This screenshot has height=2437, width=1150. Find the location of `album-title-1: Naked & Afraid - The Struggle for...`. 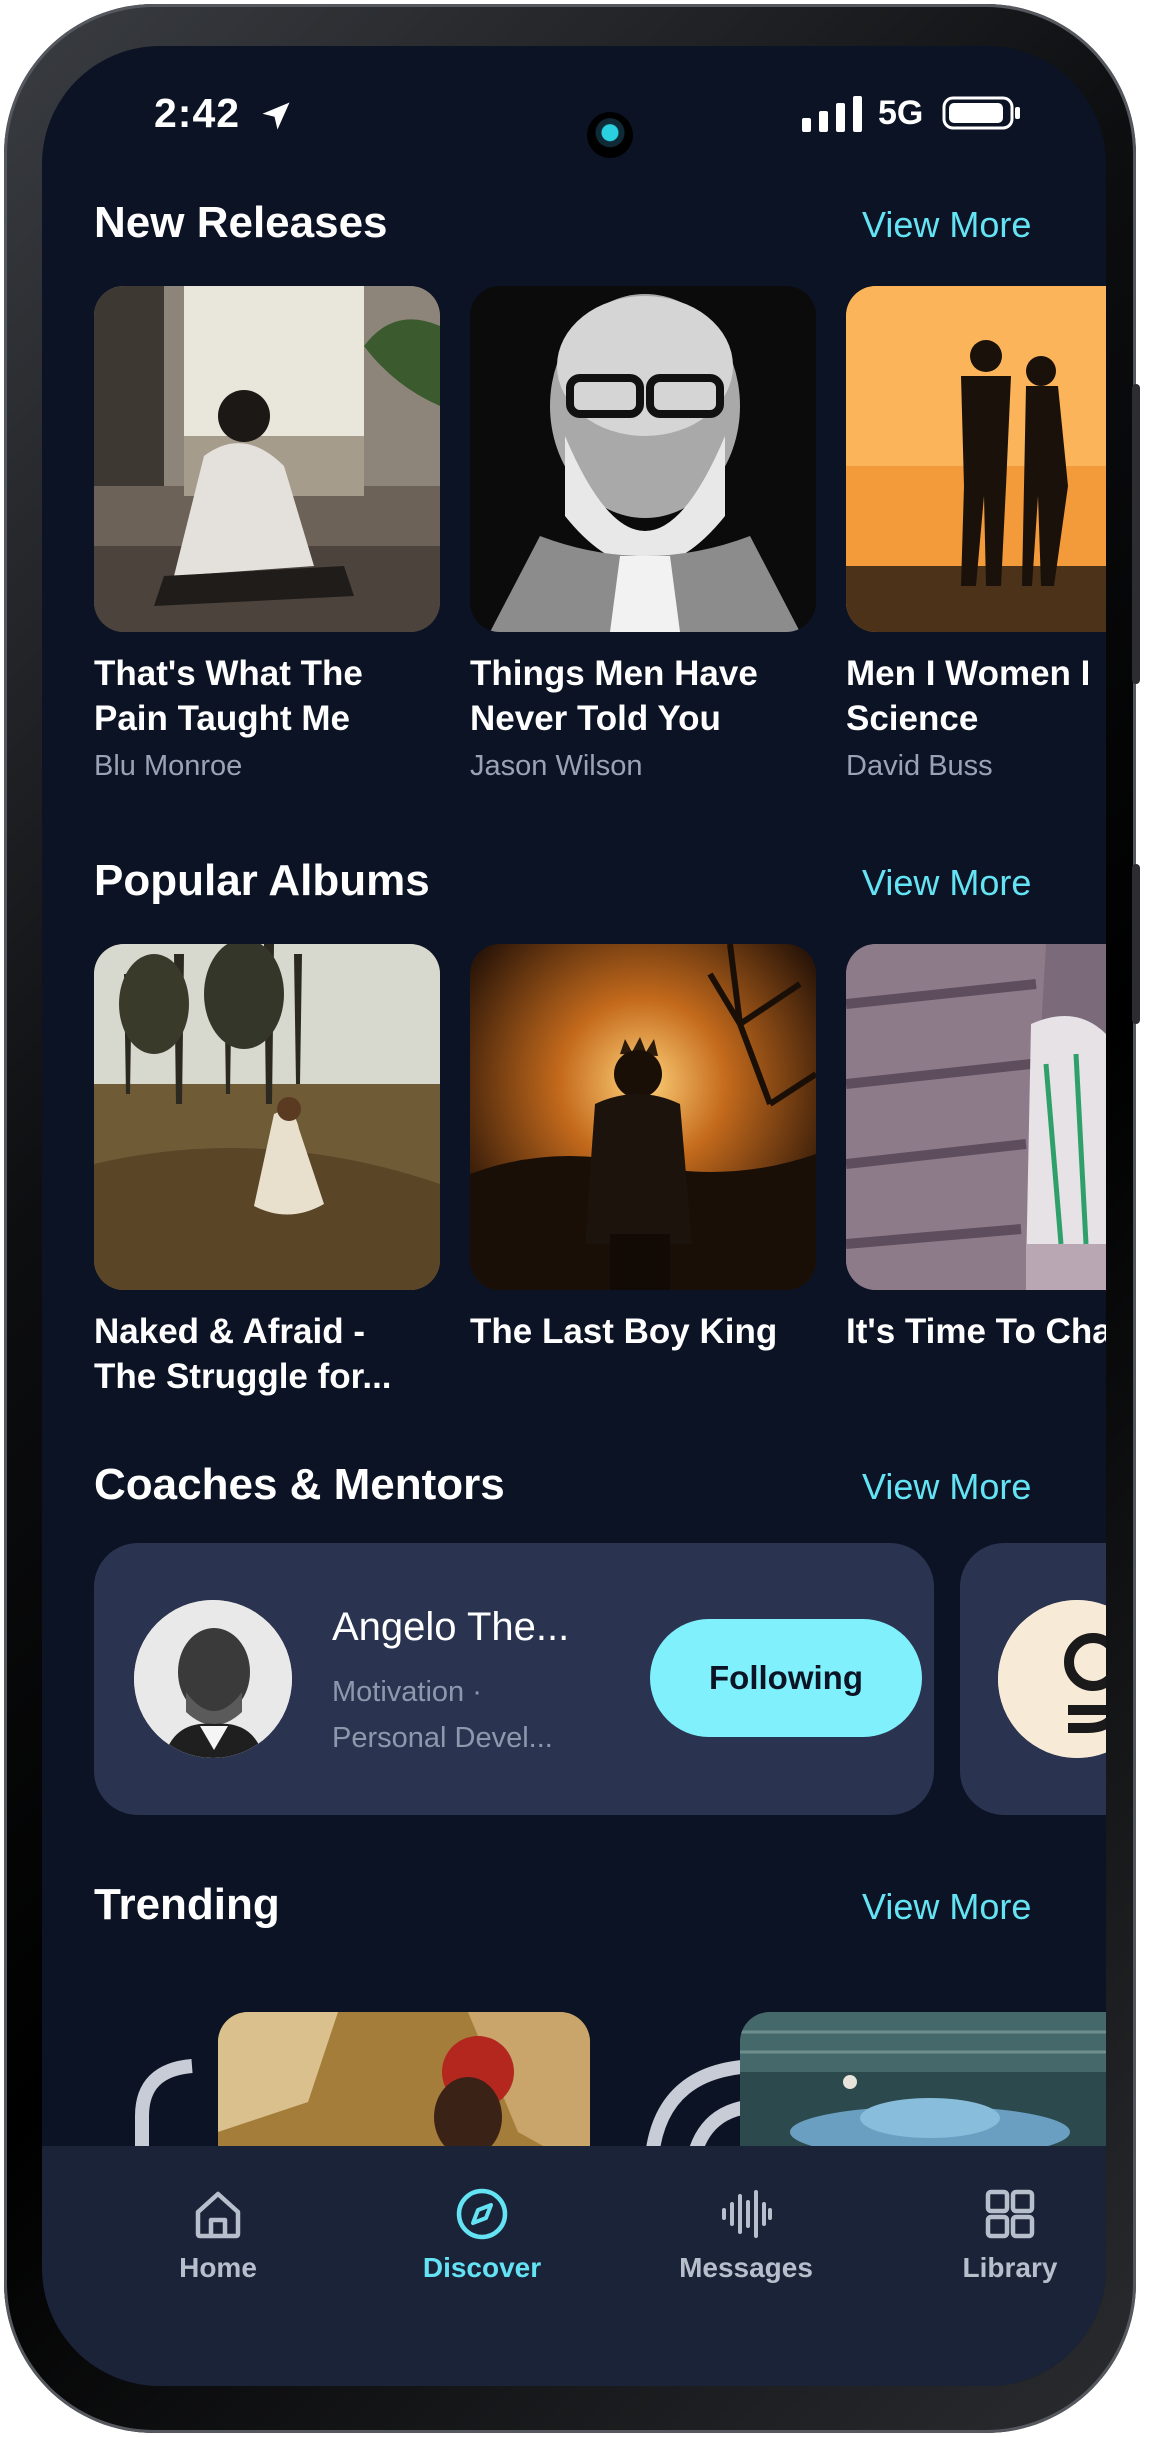

album-title-1: Naked & Afraid - The Struggle for... is located at coordinates (243, 1354).